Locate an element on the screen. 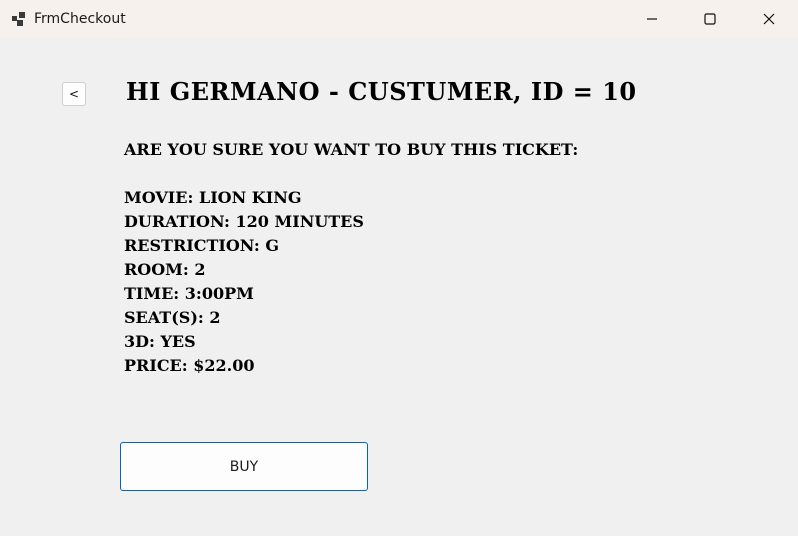 The image size is (798, 536). maximize-icon is located at coordinates (710, 19).